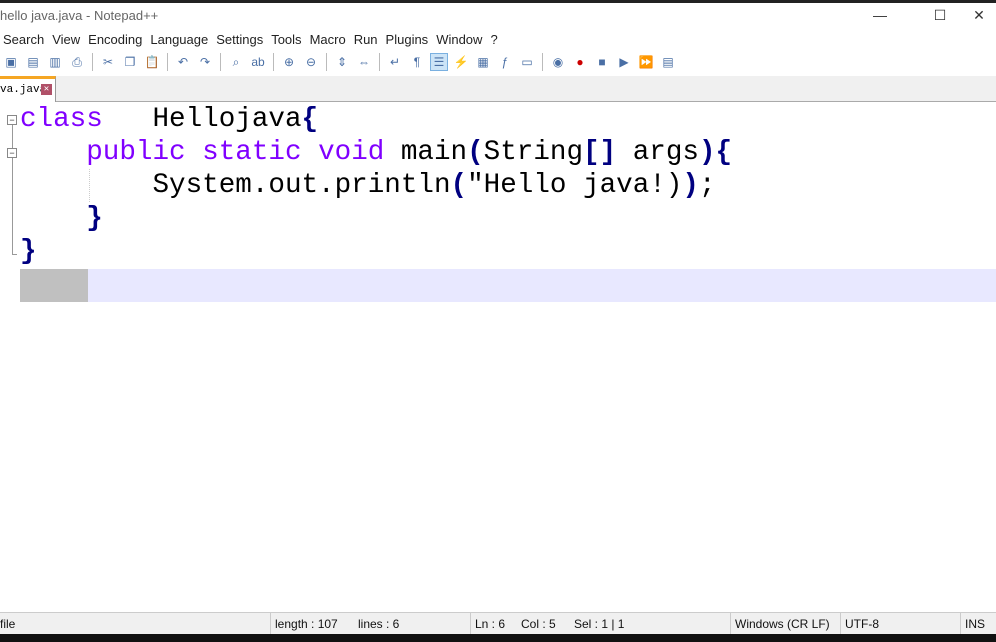 The height and width of the screenshot is (642, 996). What do you see at coordinates (183, 62) in the screenshot?
I see `undo-icon: ↶` at bounding box center [183, 62].